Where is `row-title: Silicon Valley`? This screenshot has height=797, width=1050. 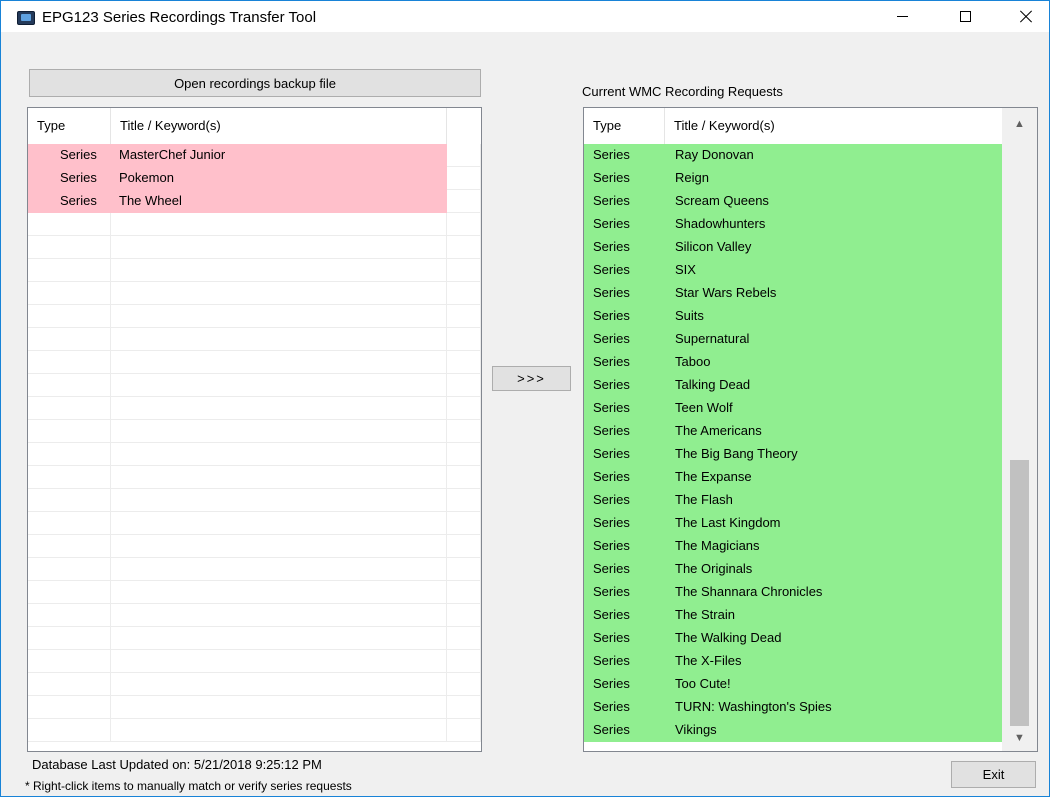 row-title: Silicon Valley is located at coordinates (833, 247).